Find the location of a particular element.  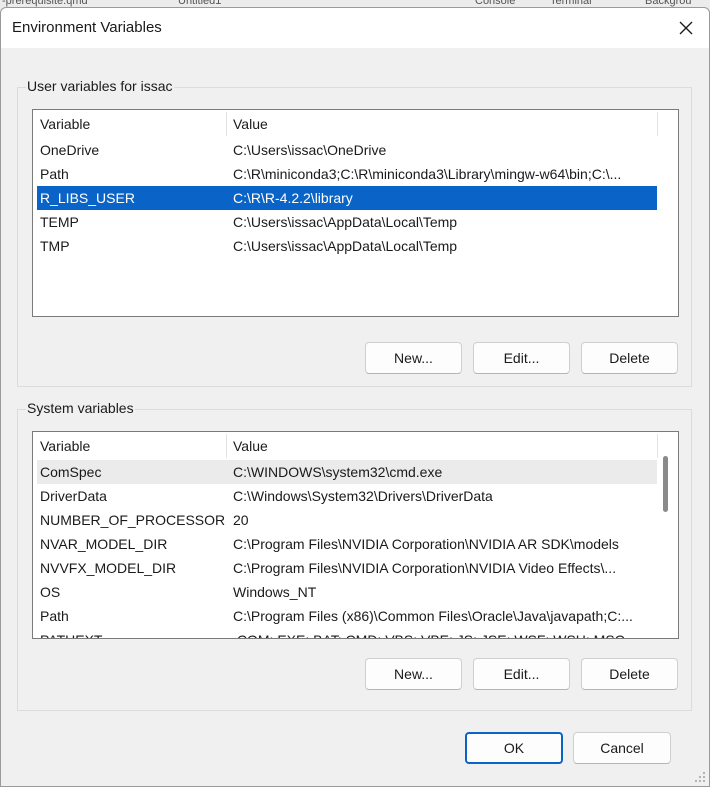

variable-name-cell: OS is located at coordinates (50, 592).